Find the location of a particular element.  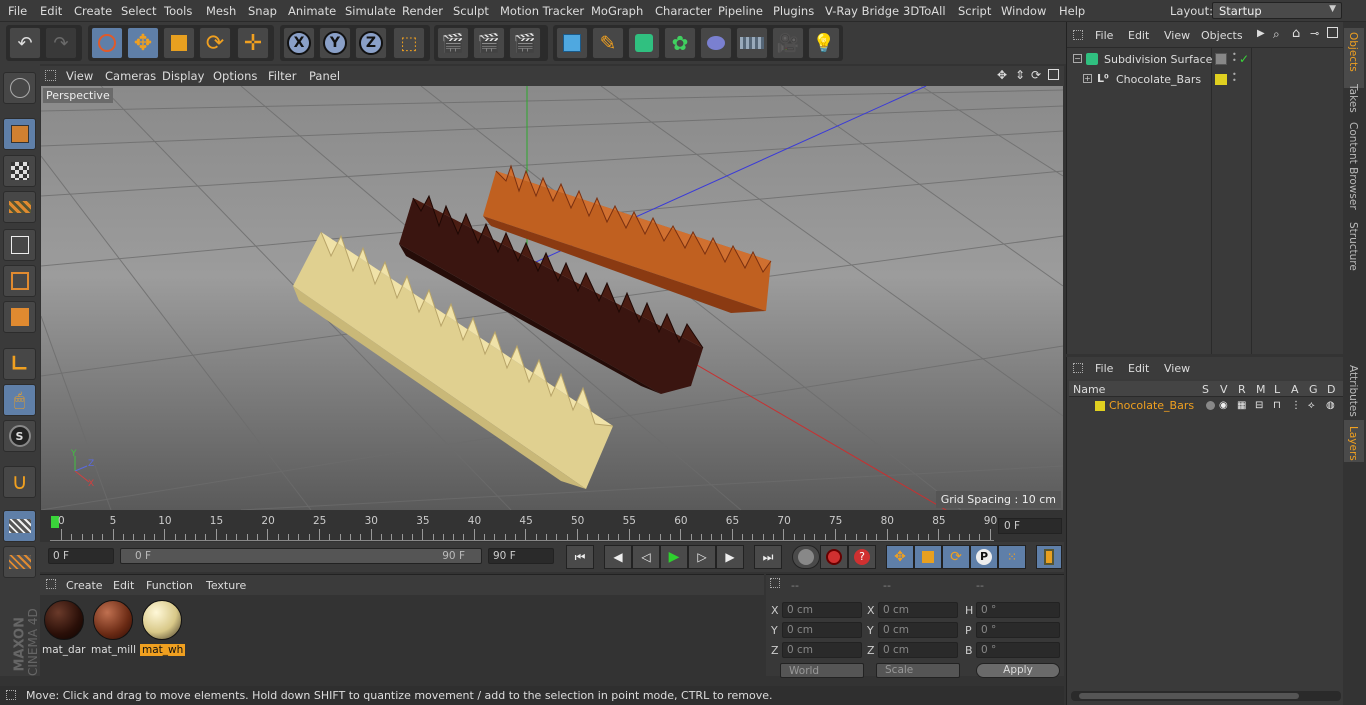

transform-tool-button: ✛ is located at coordinates (253, 43).